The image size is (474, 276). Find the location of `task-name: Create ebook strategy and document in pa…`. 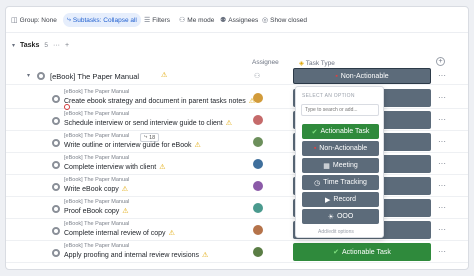

task-name: Create ebook strategy and document in pa… is located at coordinates (159, 101).